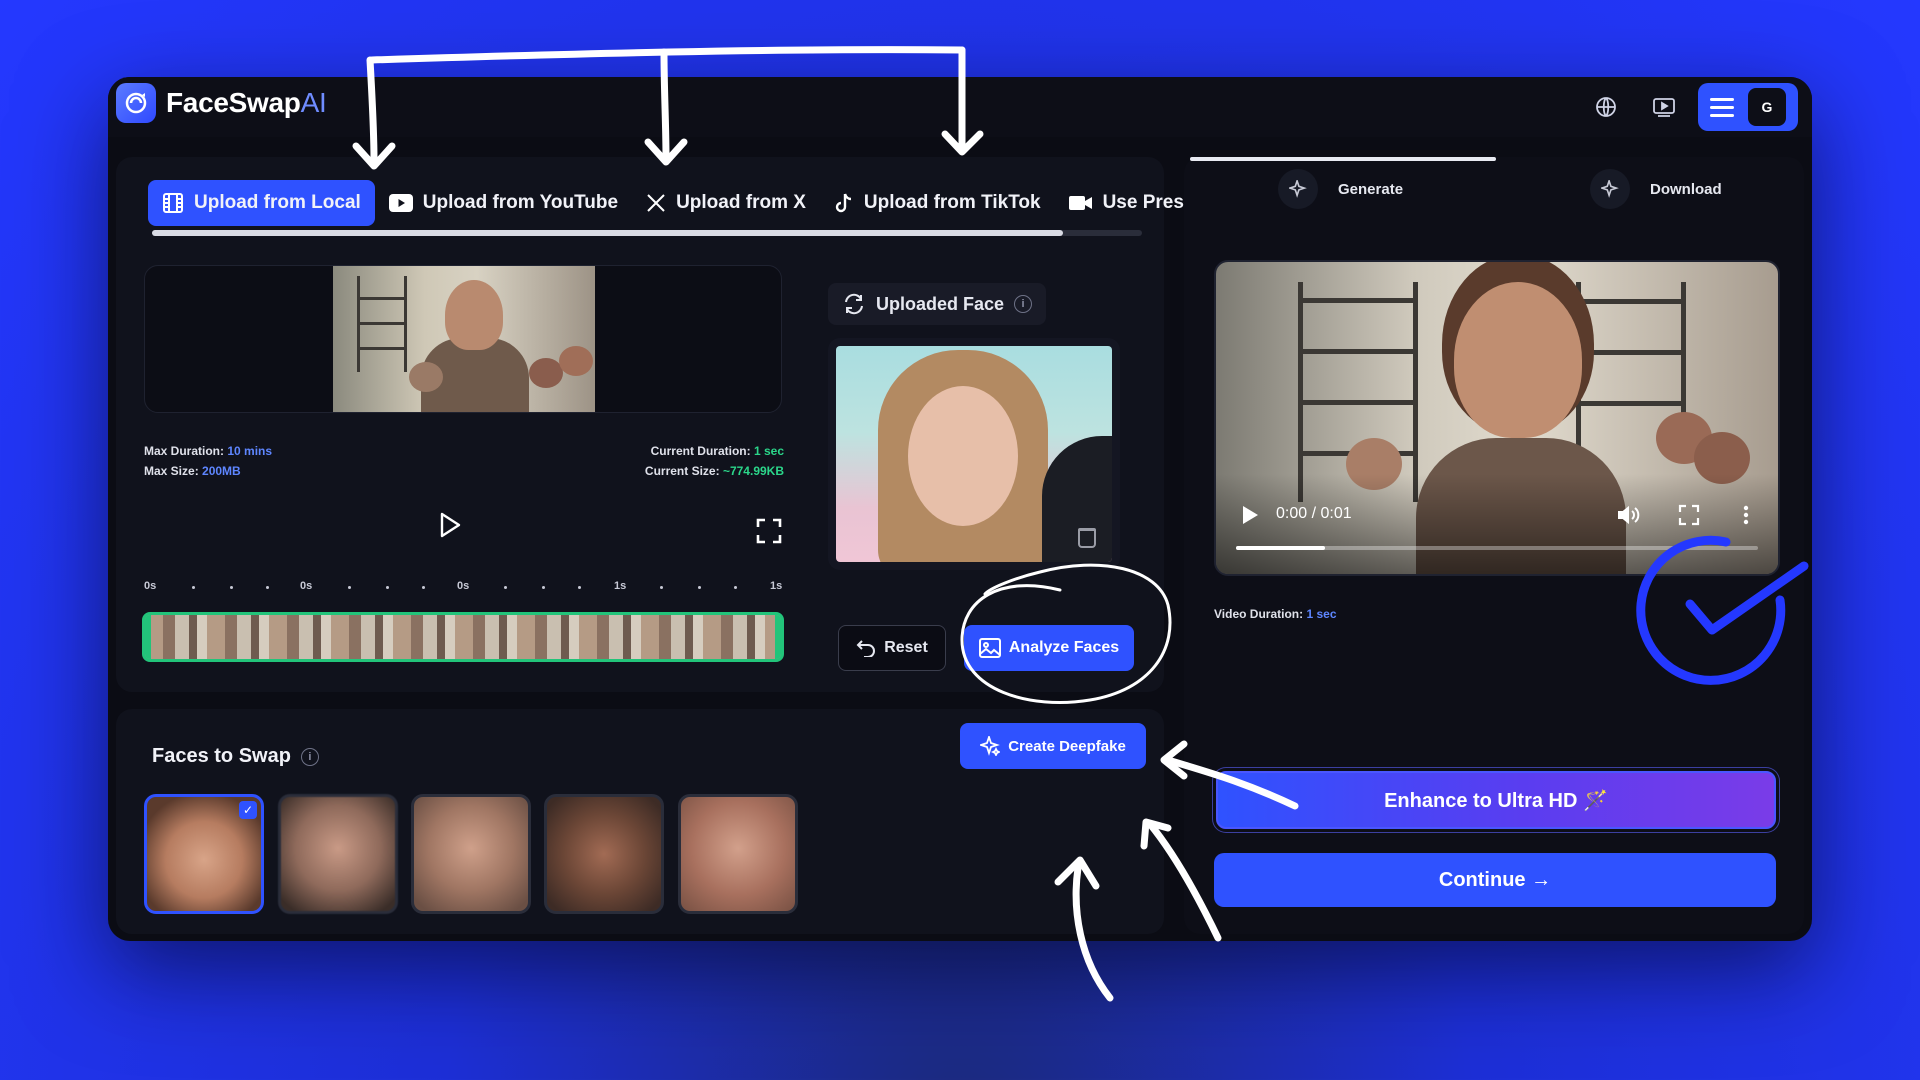 The image size is (1920, 1080). I want to click on trim-handle-end, so click(778, 637).